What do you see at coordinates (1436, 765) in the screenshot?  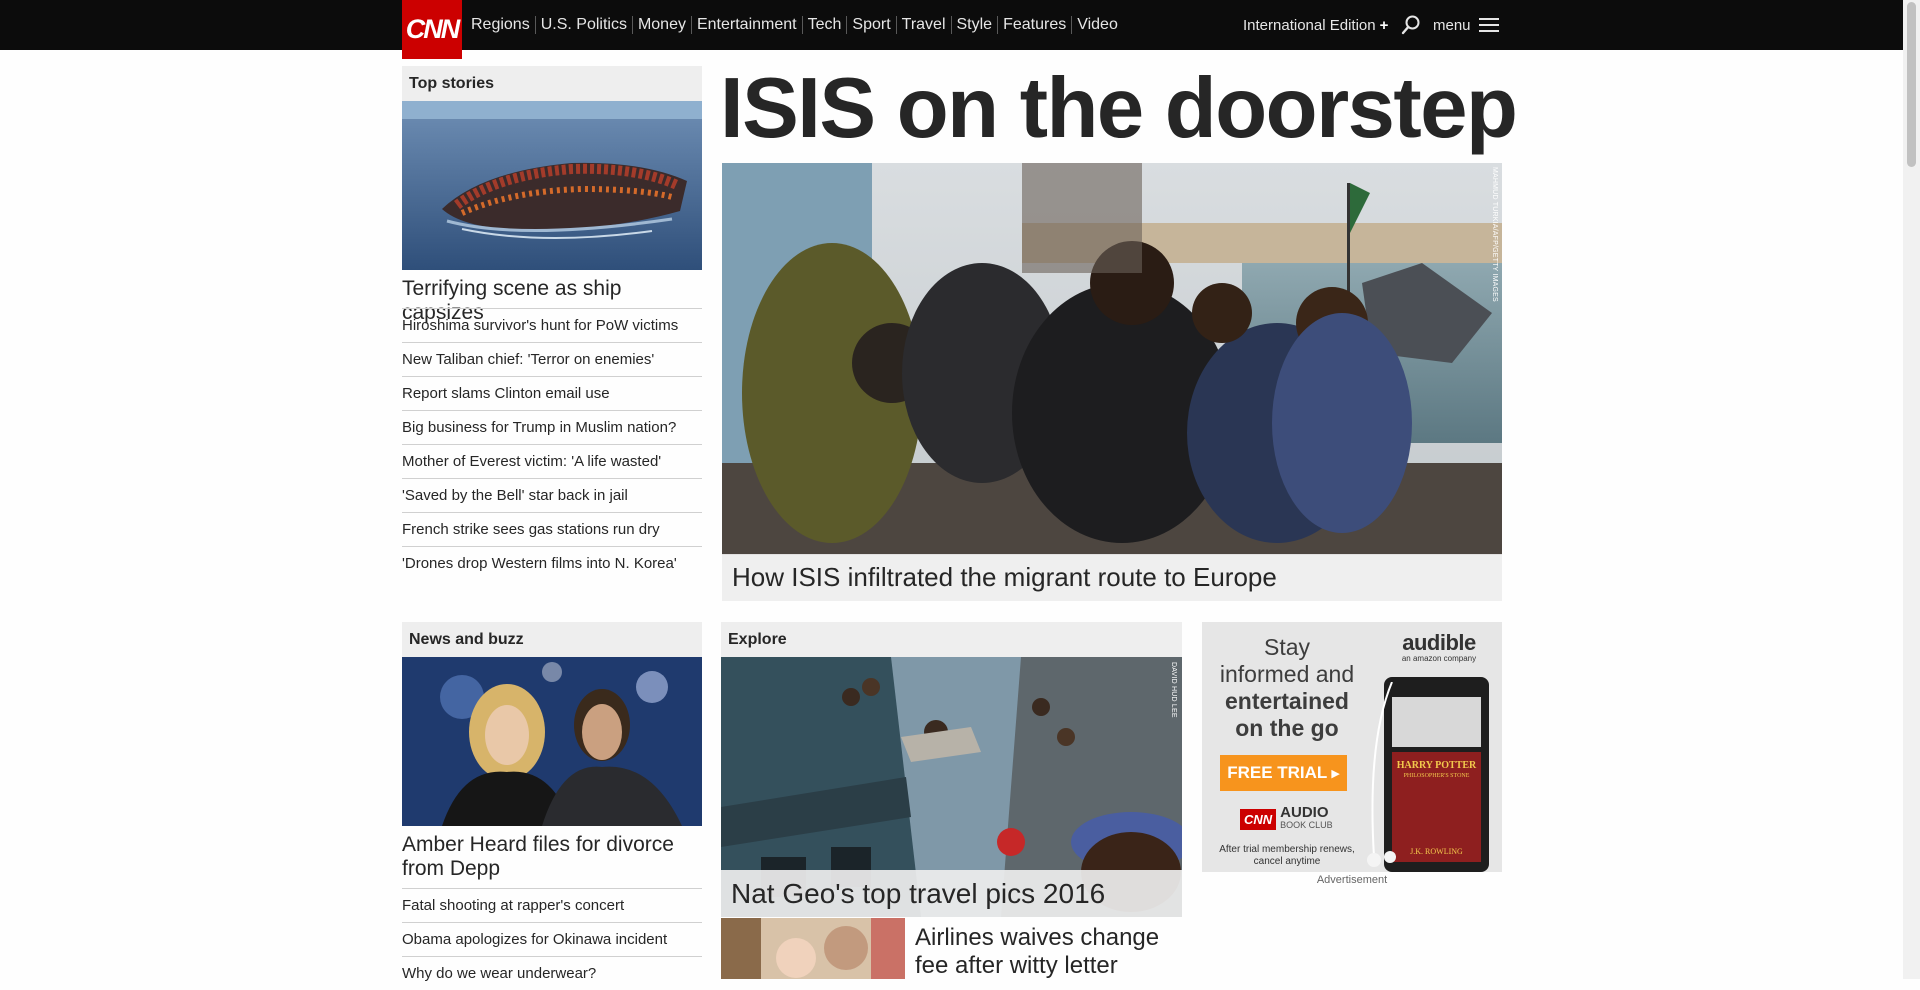 I see `book-title: HARRY POTTER` at bounding box center [1436, 765].